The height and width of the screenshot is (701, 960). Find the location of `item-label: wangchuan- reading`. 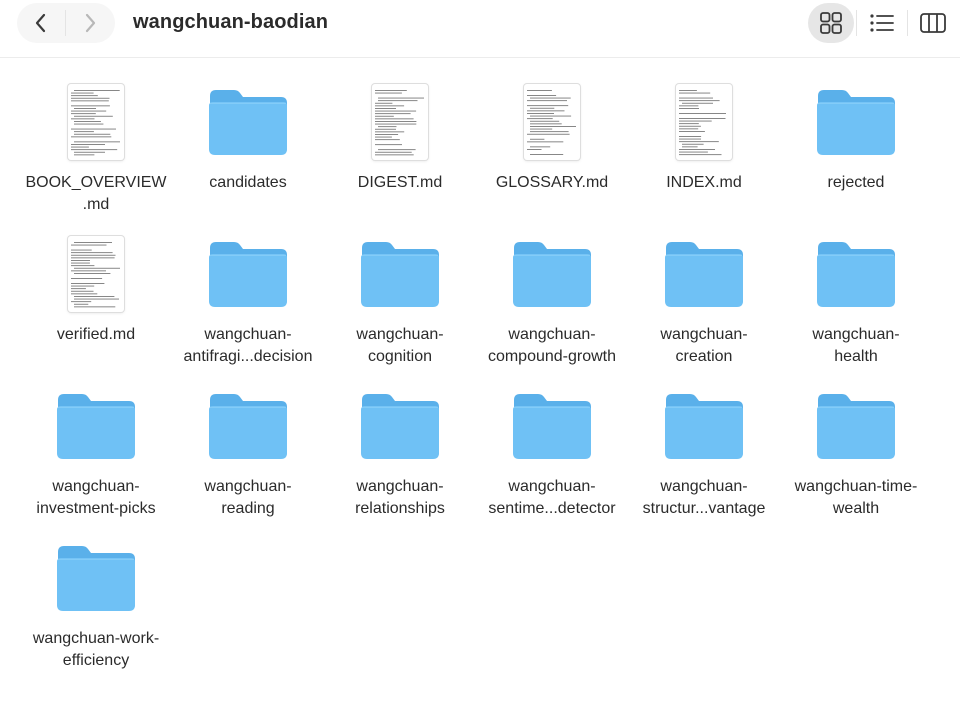

item-label: wangchuan- reading is located at coordinates (248, 497).